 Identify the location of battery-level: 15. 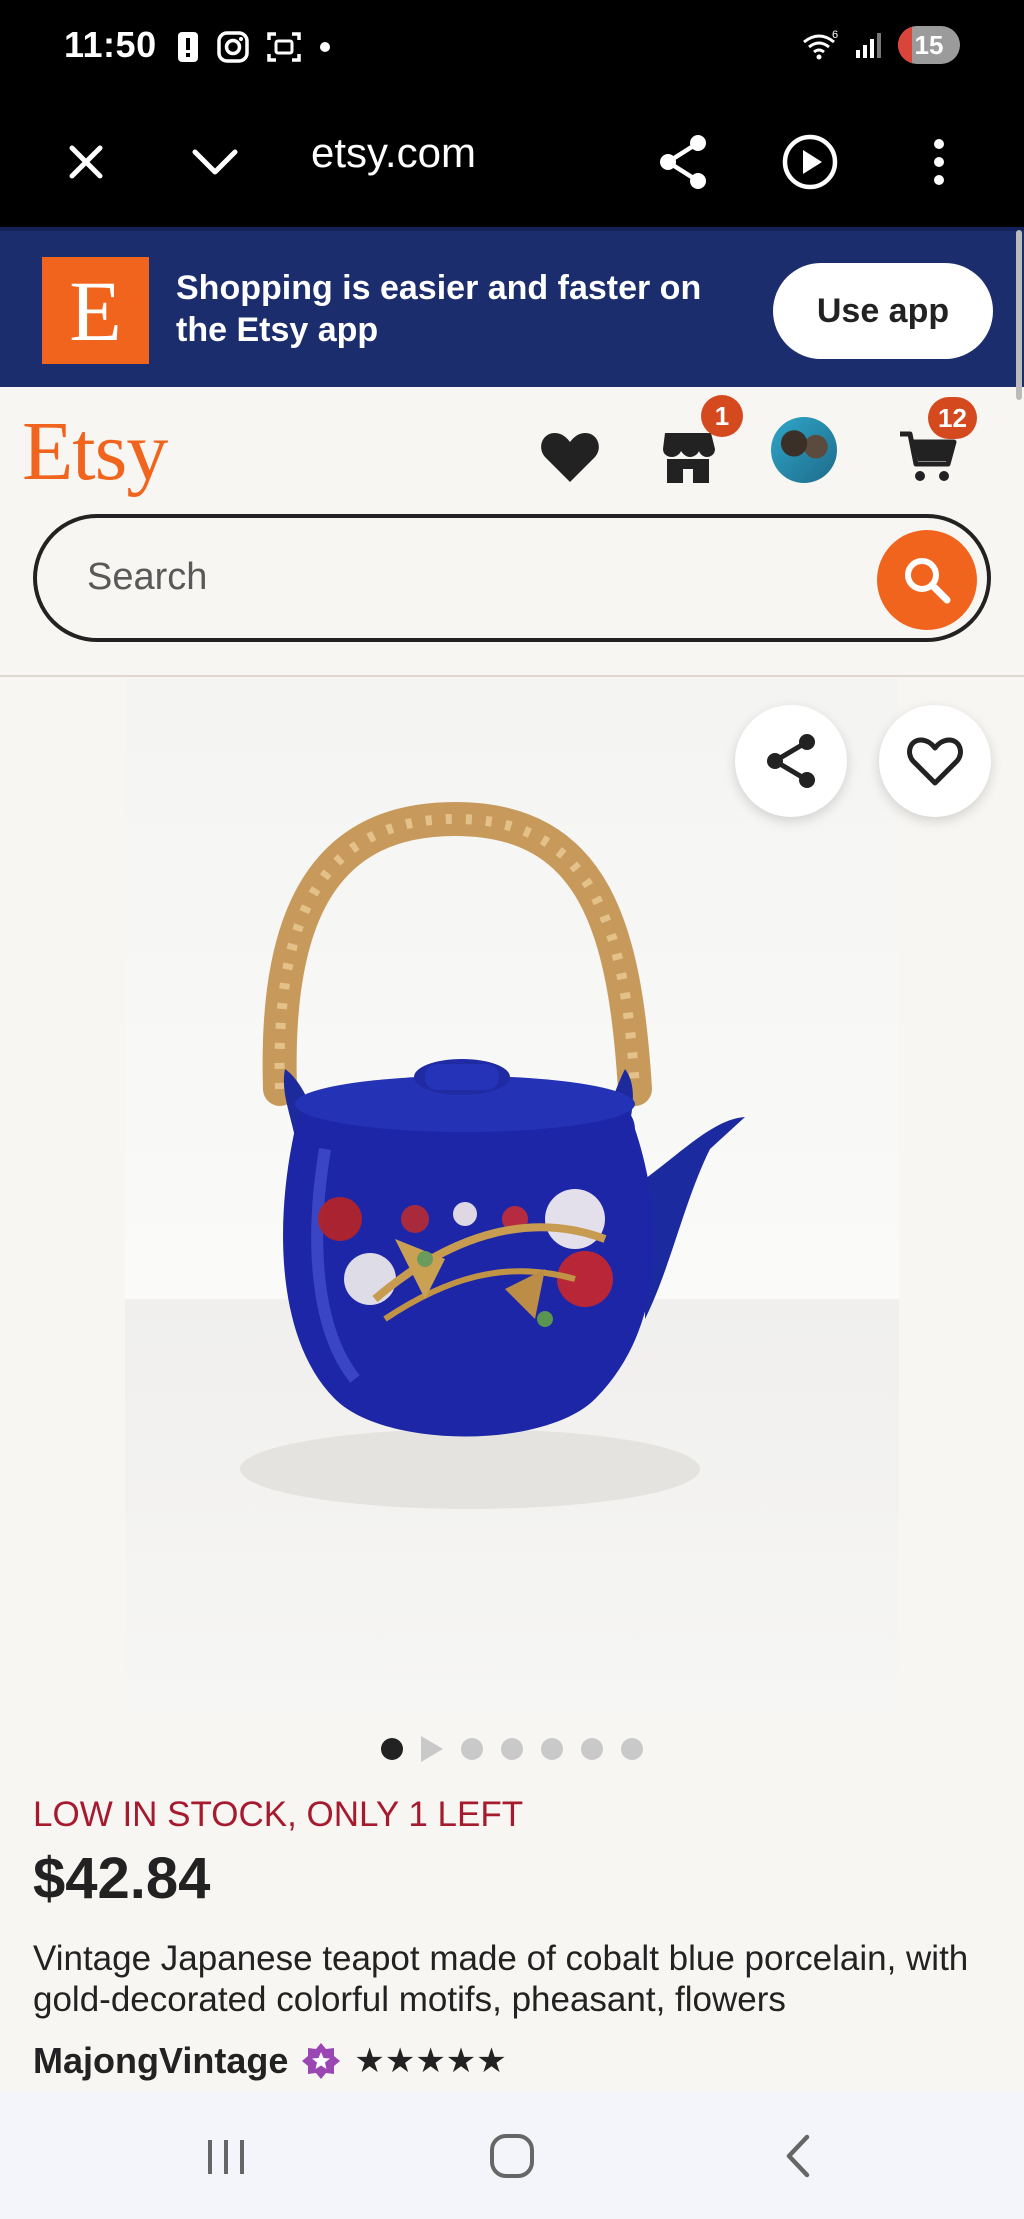
(929, 44).